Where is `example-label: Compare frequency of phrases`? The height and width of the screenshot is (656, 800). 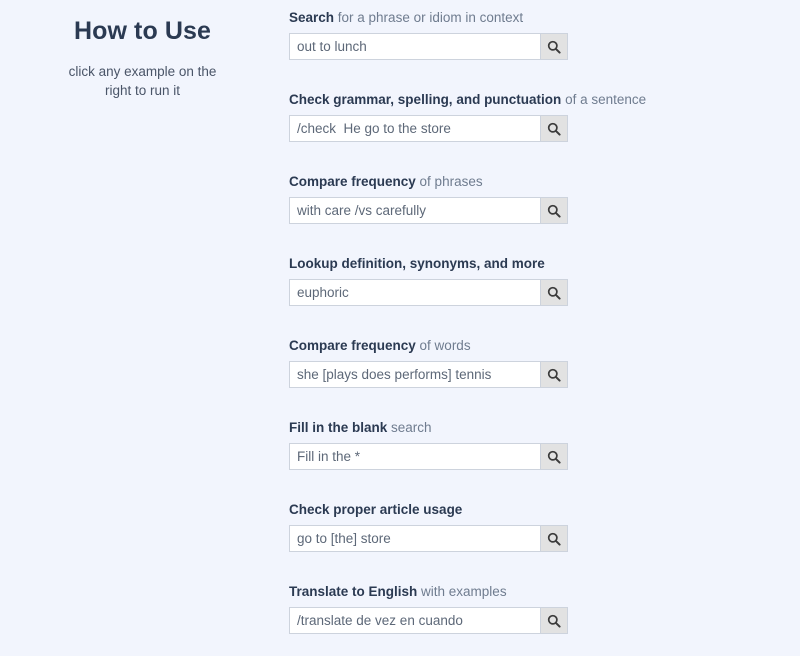
example-label: Compare frequency of phrases is located at coordinates (519, 181).